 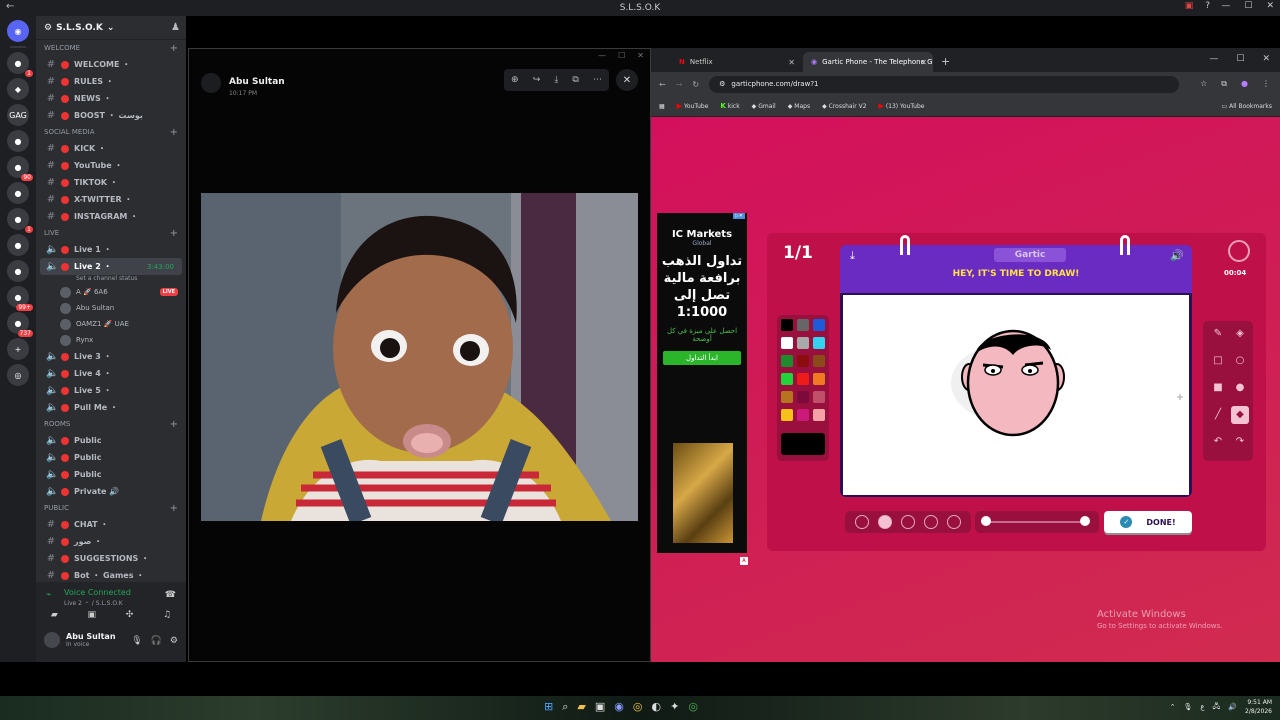 What do you see at coordinates (1037, 522) in the screenshot?
I see `opacity-slider` at bounding box center [1037, 522].